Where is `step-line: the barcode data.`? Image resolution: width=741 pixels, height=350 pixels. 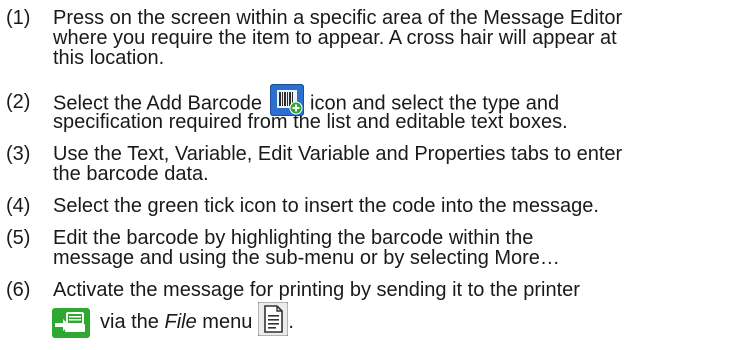
step-line: the barcode data. is located at coordinates (131, 174).